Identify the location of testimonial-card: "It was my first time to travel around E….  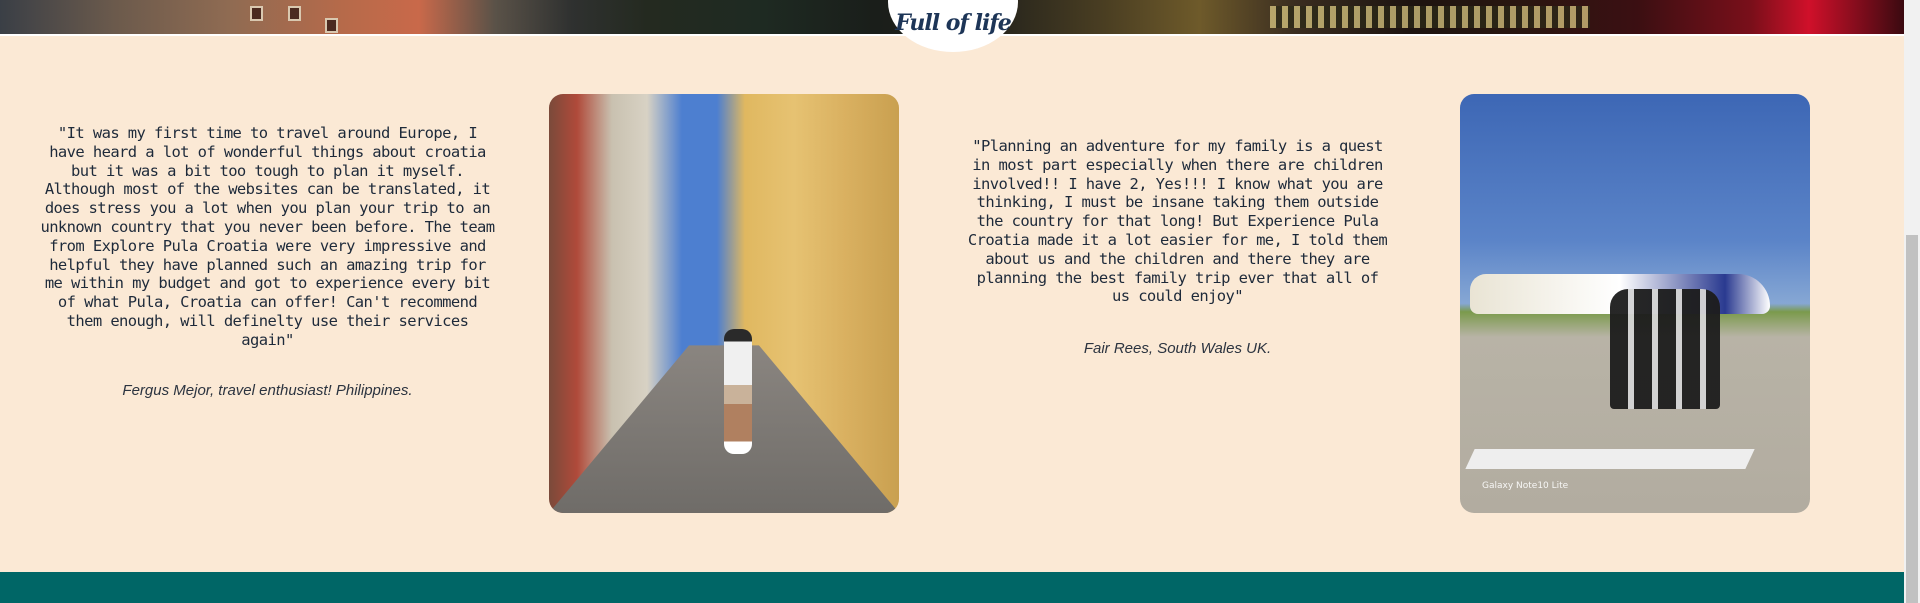
(267, 261).